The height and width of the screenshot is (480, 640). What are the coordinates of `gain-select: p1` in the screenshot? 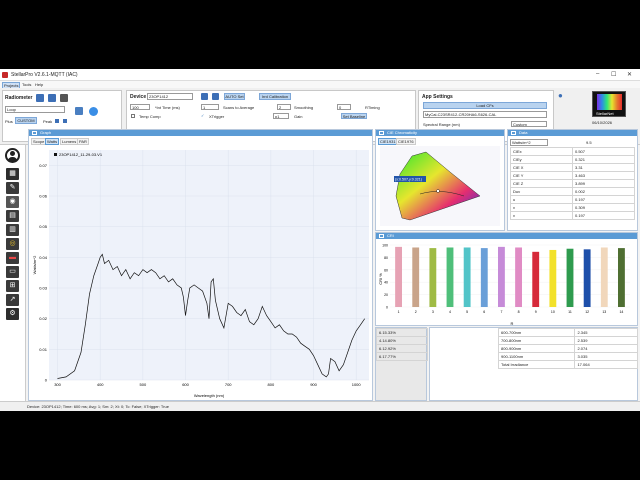 It's located at (281, 116).